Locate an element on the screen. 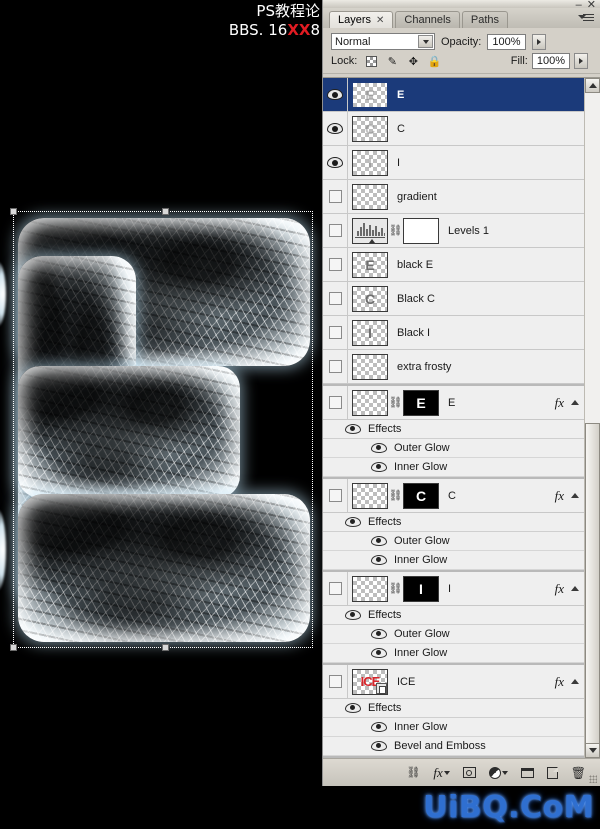  list-item: Bevel and Emboss is located at coordinates (453, 746).